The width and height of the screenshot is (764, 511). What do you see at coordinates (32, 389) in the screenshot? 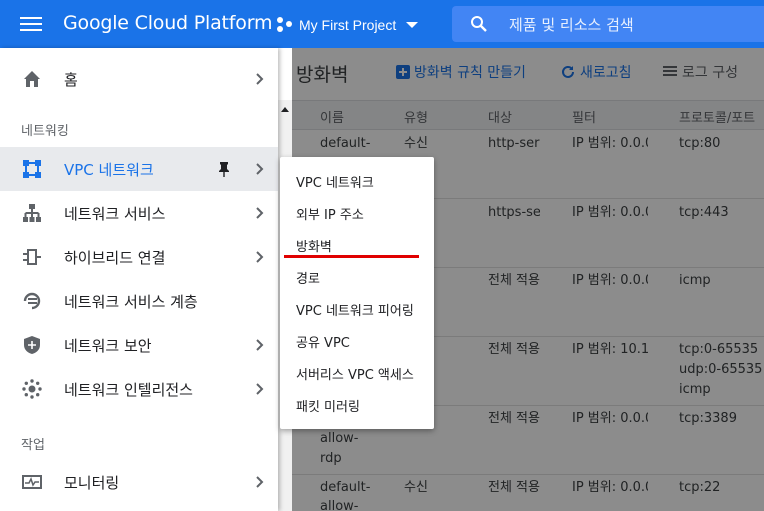
I see `network-intelligence-icon` at bounding box center [32, 389].